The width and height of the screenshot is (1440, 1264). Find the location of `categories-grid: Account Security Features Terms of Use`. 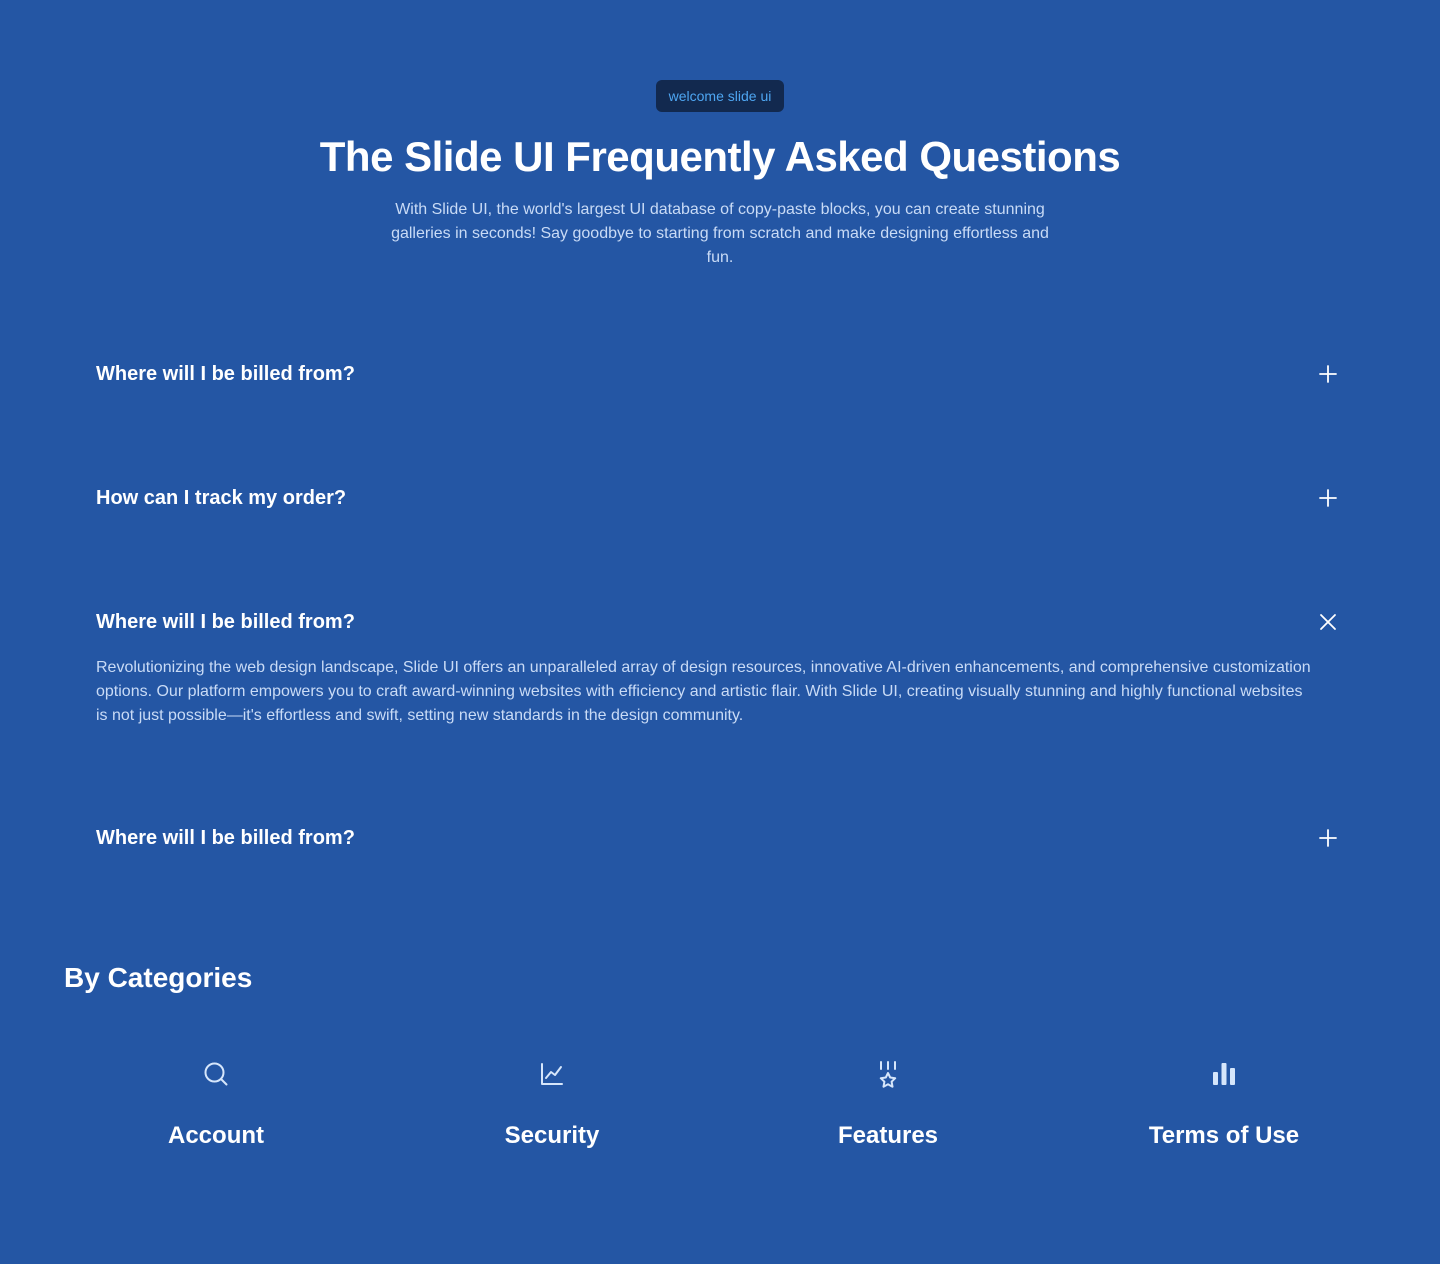

categories-grid: Account Security Features Terms of Use is located at coordinates (720, 1101).